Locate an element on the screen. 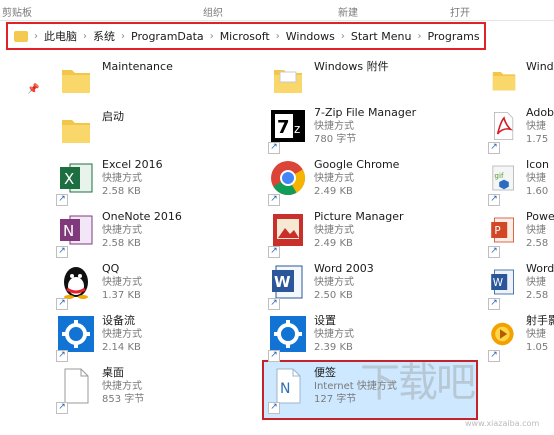 Image resolution: width=554 pixels, height=435 pixels. file-name: Maintenance is located at coordinates (137, 66).